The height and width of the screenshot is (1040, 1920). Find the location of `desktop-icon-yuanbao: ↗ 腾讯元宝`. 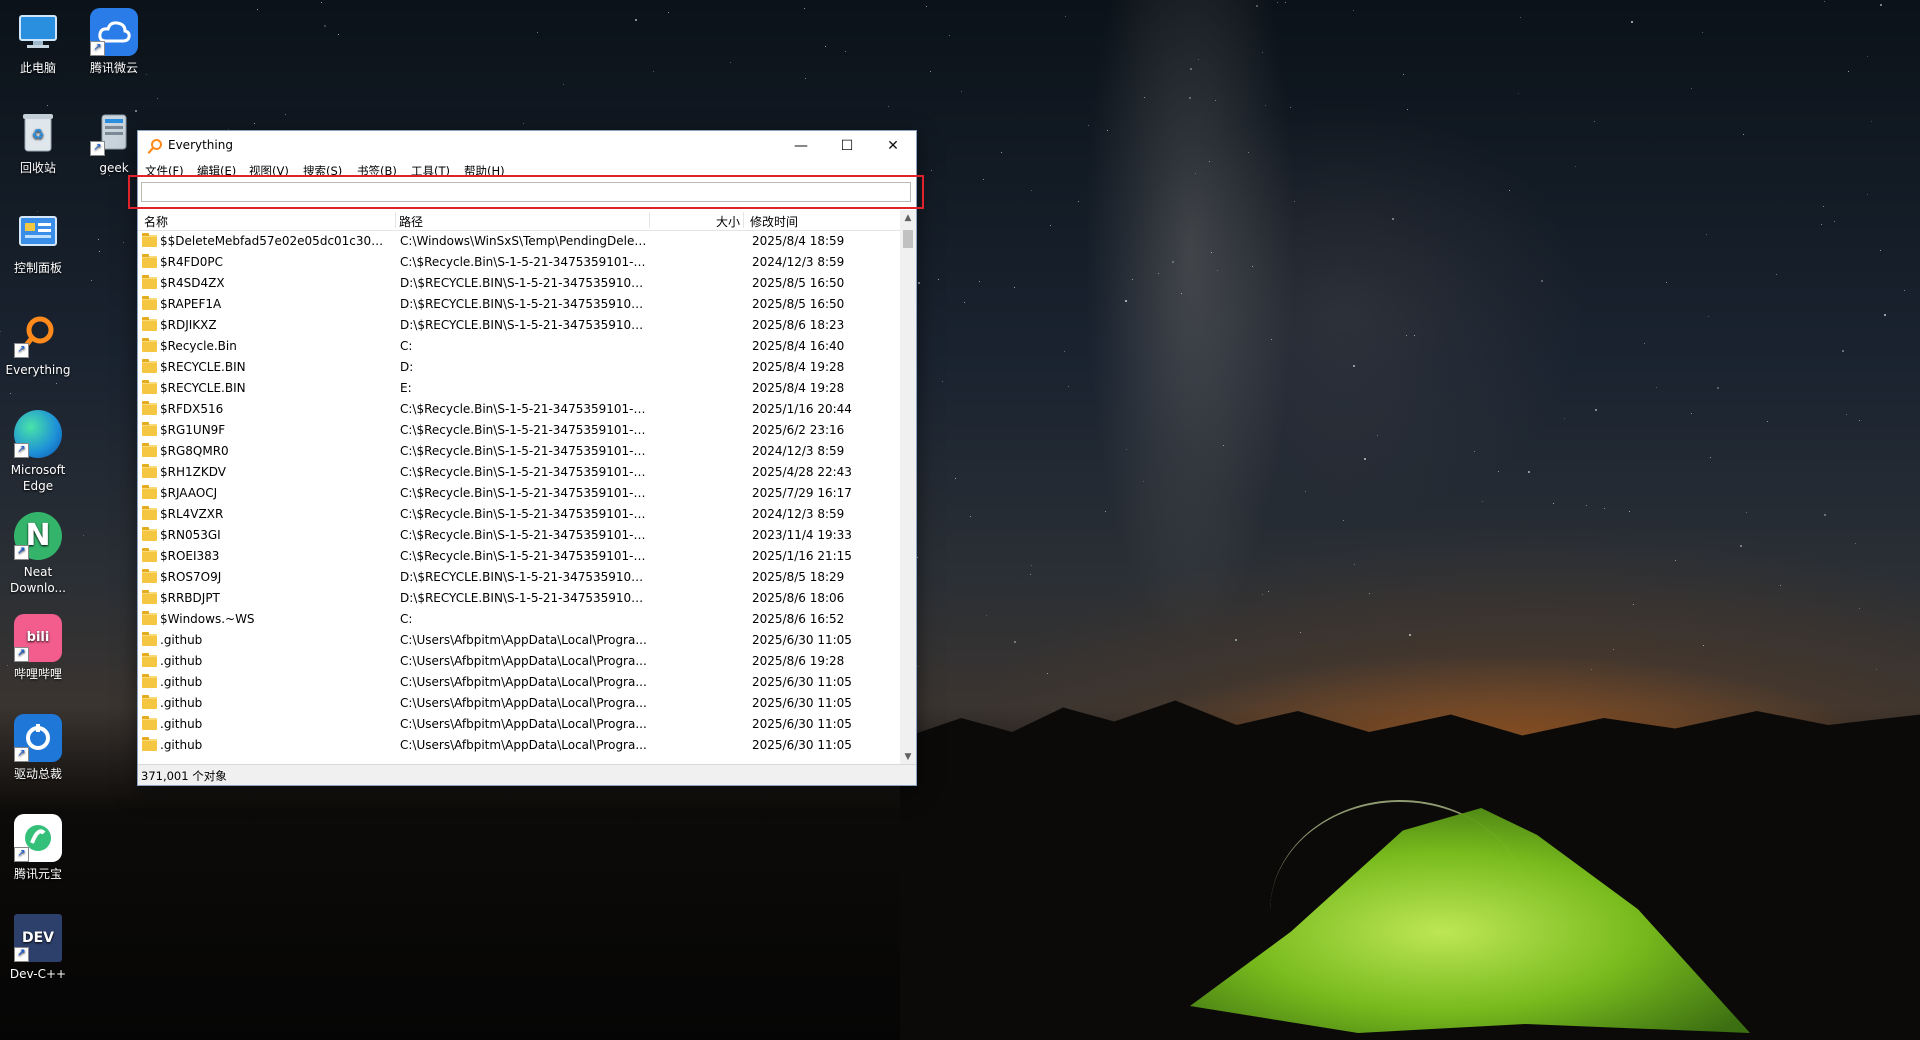

desktop-icon-yuanbao: ↗ 腾讯元宝 is located at coordinates (38, 844).